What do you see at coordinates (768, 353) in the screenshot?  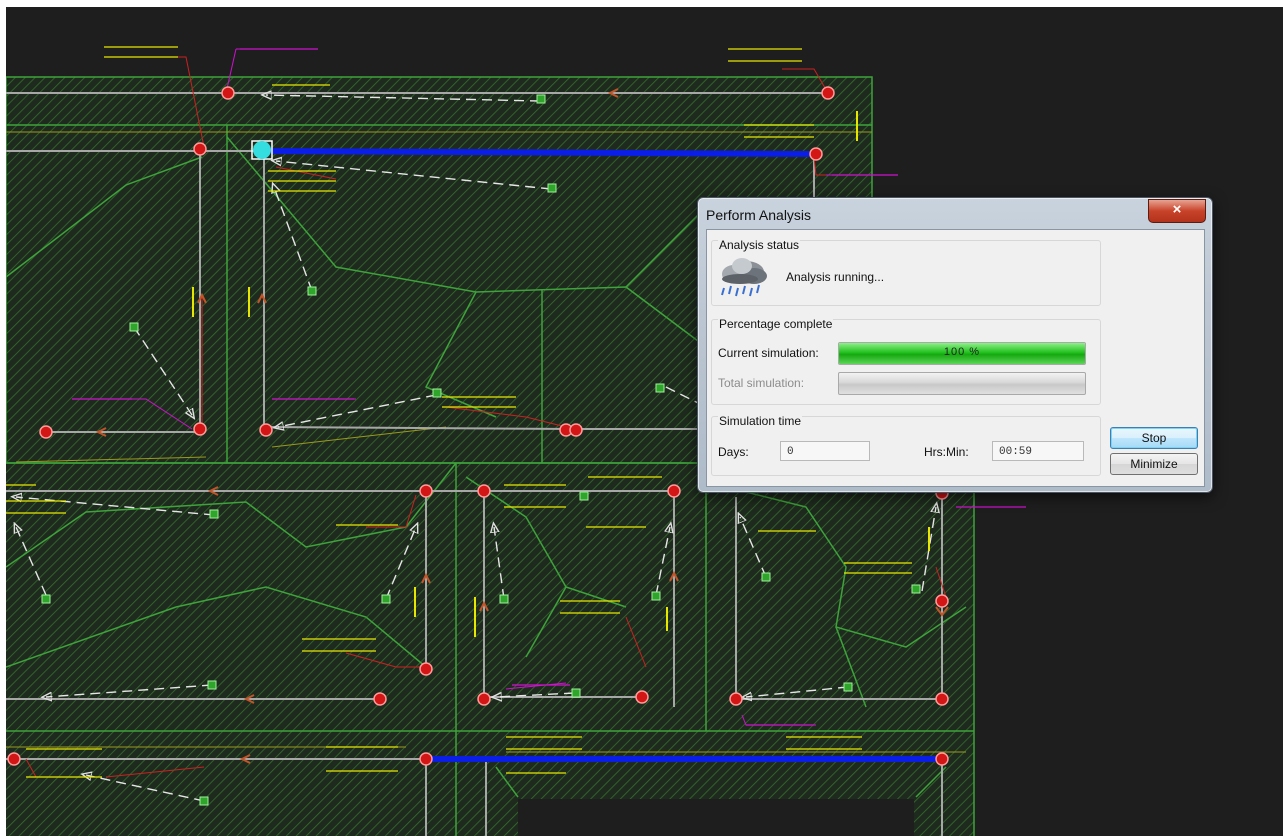 I see `current-simulation-label: Current simulation:` at bounding box center [768, 353].